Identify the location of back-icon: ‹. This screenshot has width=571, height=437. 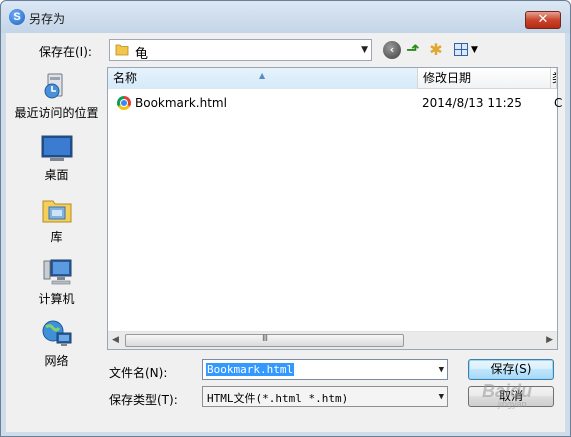
(392, 50).